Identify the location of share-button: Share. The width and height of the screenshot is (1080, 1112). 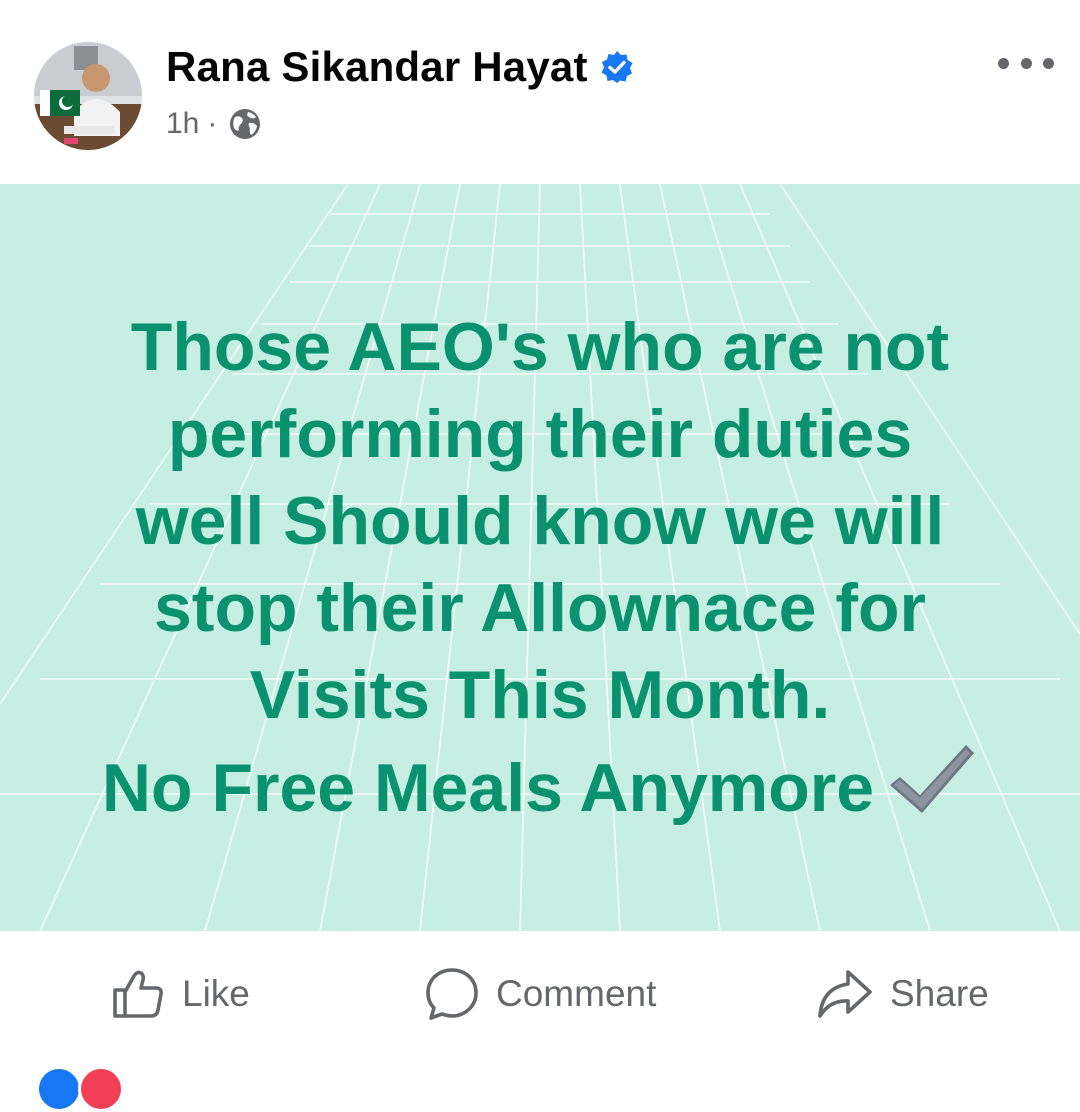
(902, 993).